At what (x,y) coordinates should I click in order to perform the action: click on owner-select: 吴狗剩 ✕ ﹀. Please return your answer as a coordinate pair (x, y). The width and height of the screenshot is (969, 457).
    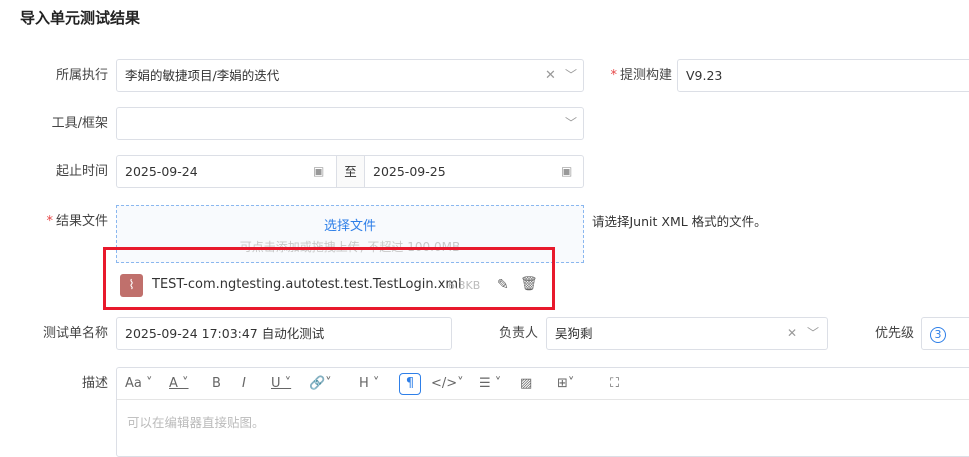
    Looking at the image, I should click on (687, 333).